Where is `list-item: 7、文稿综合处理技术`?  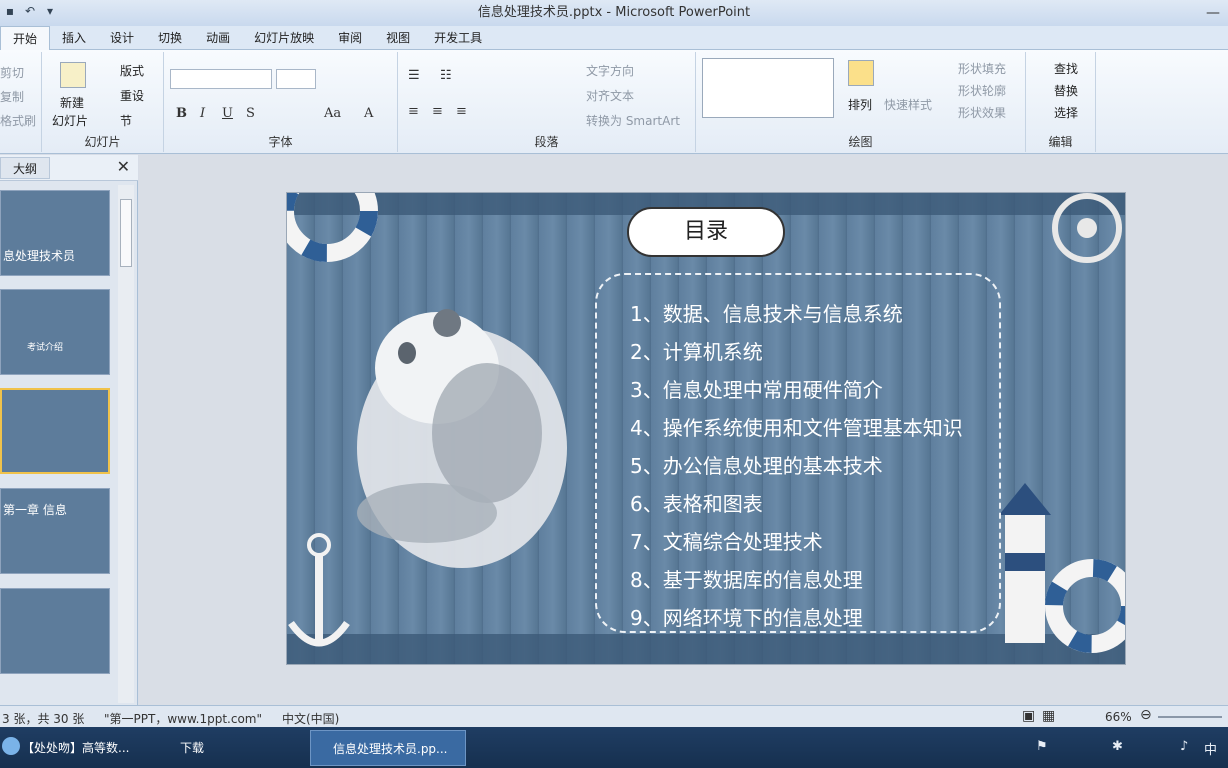
list-item: 7、文稿综合处理技术 is located at coordinates (726, 542).